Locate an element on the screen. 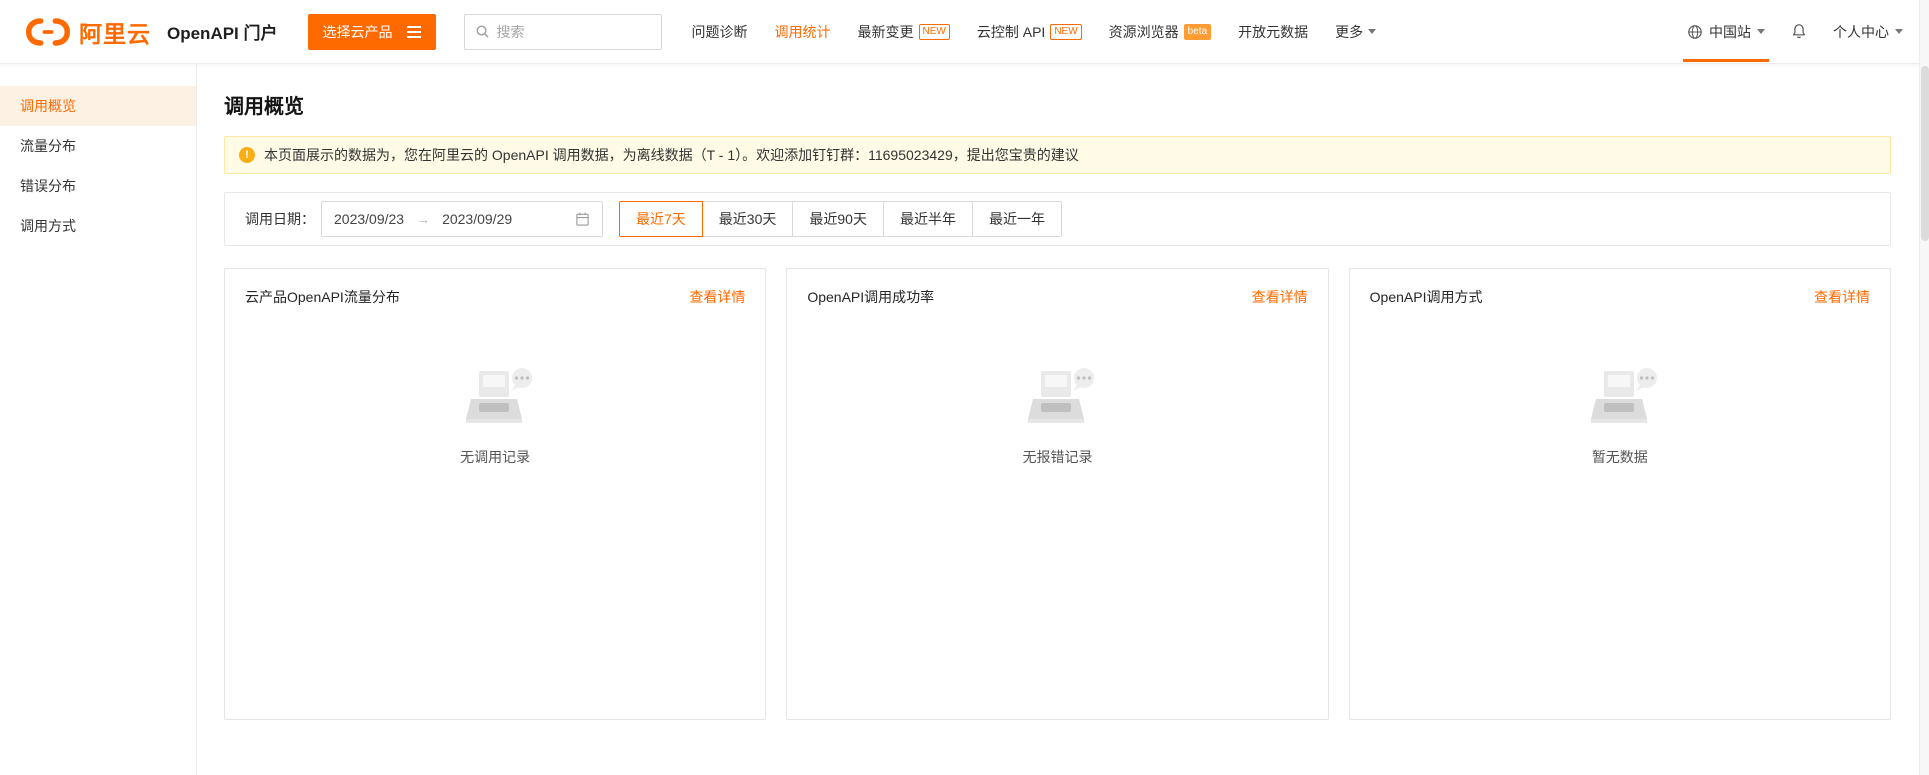 The image size is (1929, 775). quick-range-group: 最近7天 最近30天 最近90天 最近半年 最近一年 is located at coordinates (840, 219).